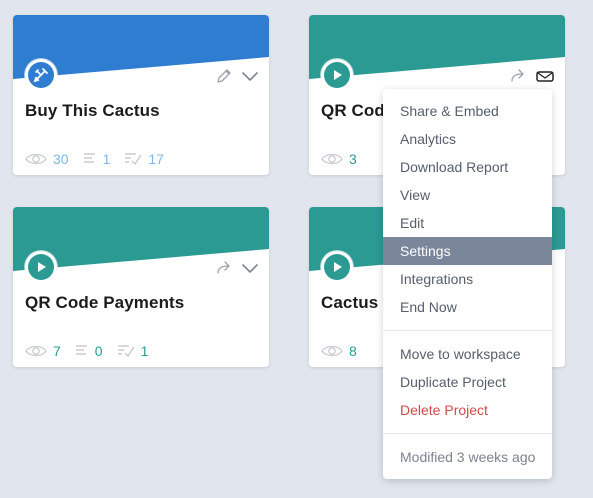 The height and width of the screenshot is (498, 593). What do you see at coordinates (104, 303) in the screenshot?
I see `card-title: QR Code Payments` at bounding box center [104, 303].